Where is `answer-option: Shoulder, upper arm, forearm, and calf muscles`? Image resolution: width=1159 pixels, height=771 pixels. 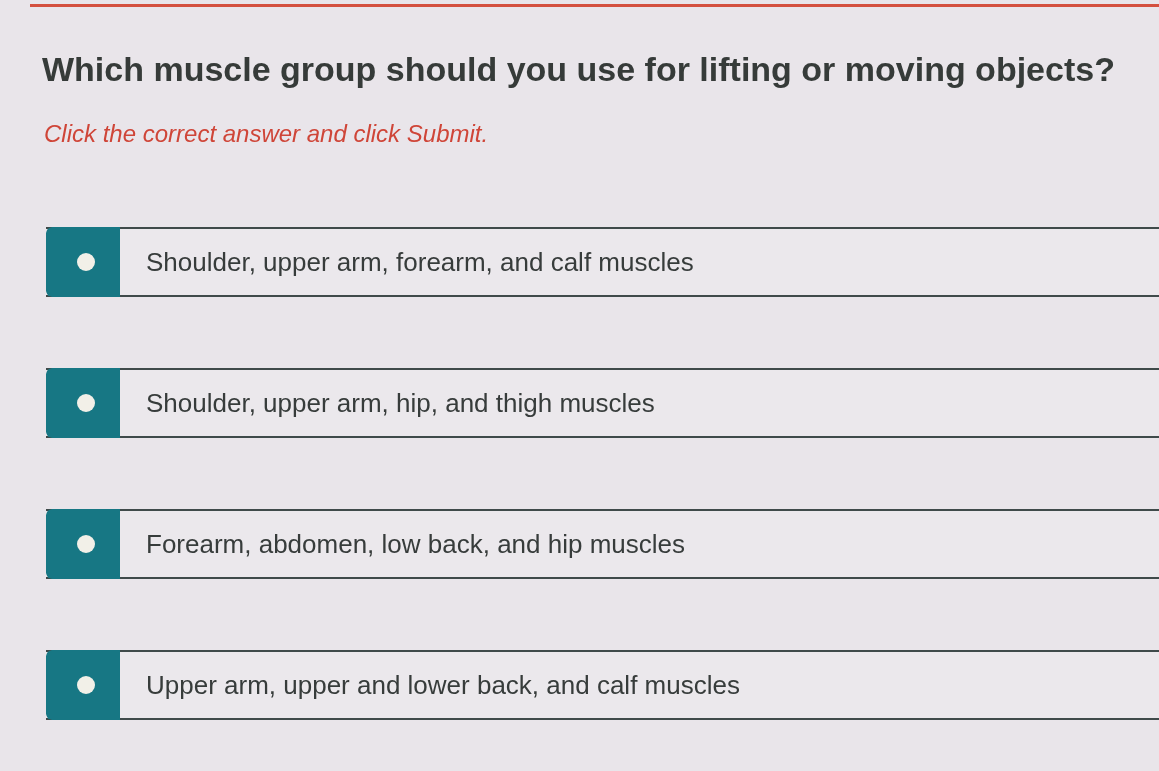
answer-option: Shoulder, upper arm, forearm, and calf muscles is located at coordinates (602, 262).